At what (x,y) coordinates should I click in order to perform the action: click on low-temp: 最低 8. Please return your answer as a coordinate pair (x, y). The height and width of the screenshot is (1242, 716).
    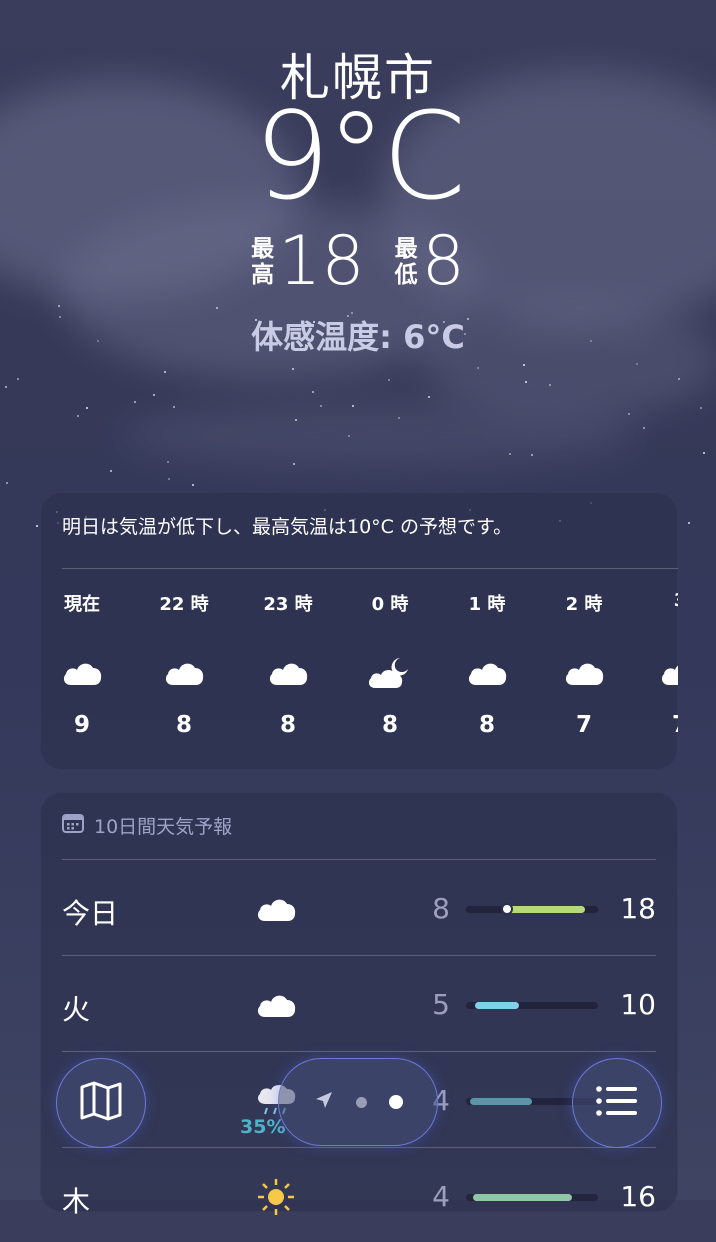
    Looking at the image, I should click on (430, 262).